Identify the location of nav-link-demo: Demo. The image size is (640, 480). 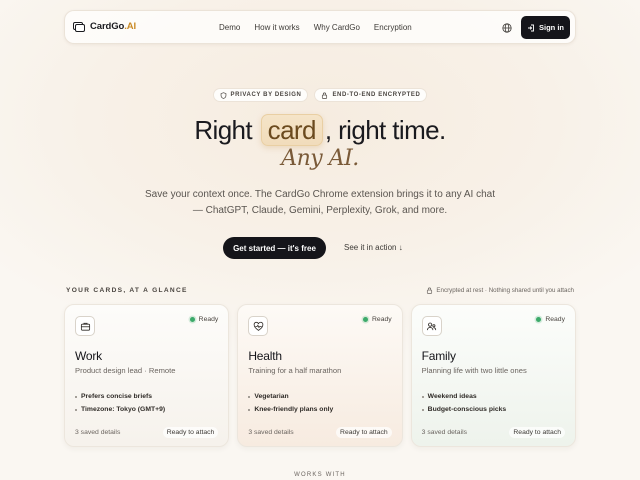
(229, 27).